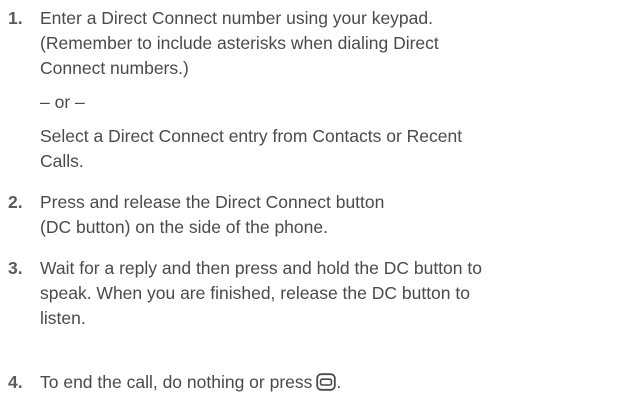 Image resolution: width=639 pixels, height=415 pixels. I want to click on step-line: listen., so click(63, 318).